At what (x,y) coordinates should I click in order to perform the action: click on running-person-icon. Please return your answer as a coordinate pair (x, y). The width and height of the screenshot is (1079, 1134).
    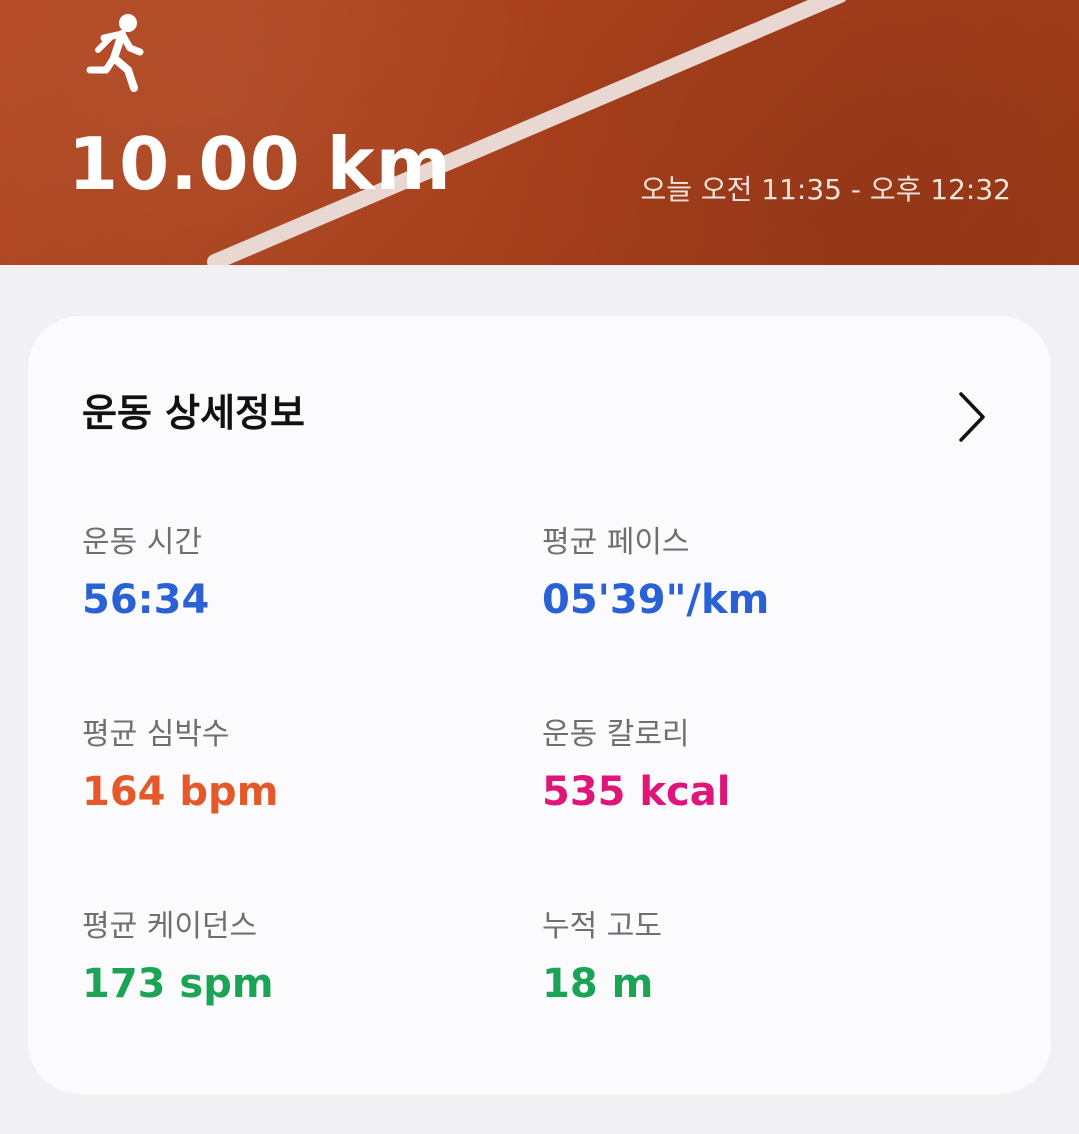
    Looking at the image, I should click on (115, 53).